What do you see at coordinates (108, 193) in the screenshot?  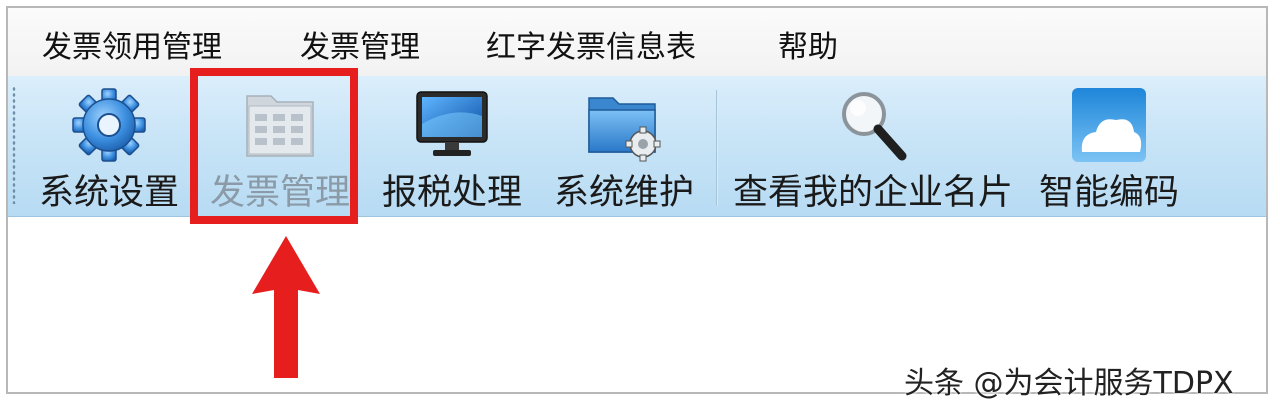 I see `system-settings-label: 系统设置` at bounding box center [108, 193].